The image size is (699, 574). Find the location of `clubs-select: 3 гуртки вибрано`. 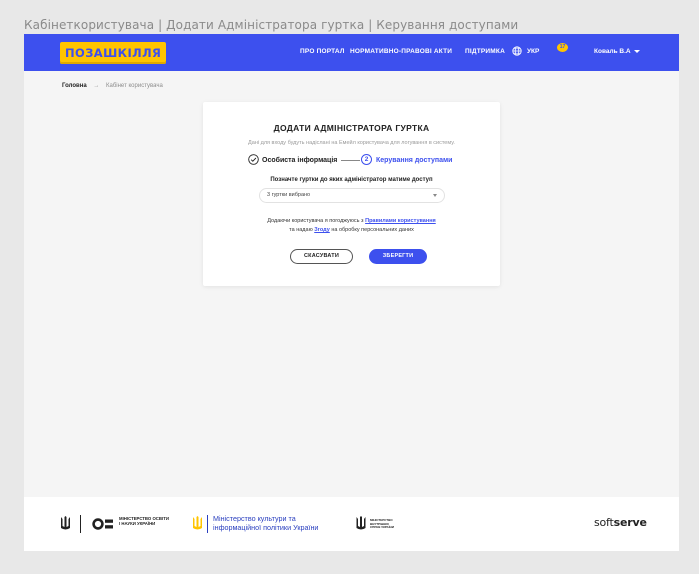

clubs-select: 3 гуртки вибрано is located at coordinates (352, 195).